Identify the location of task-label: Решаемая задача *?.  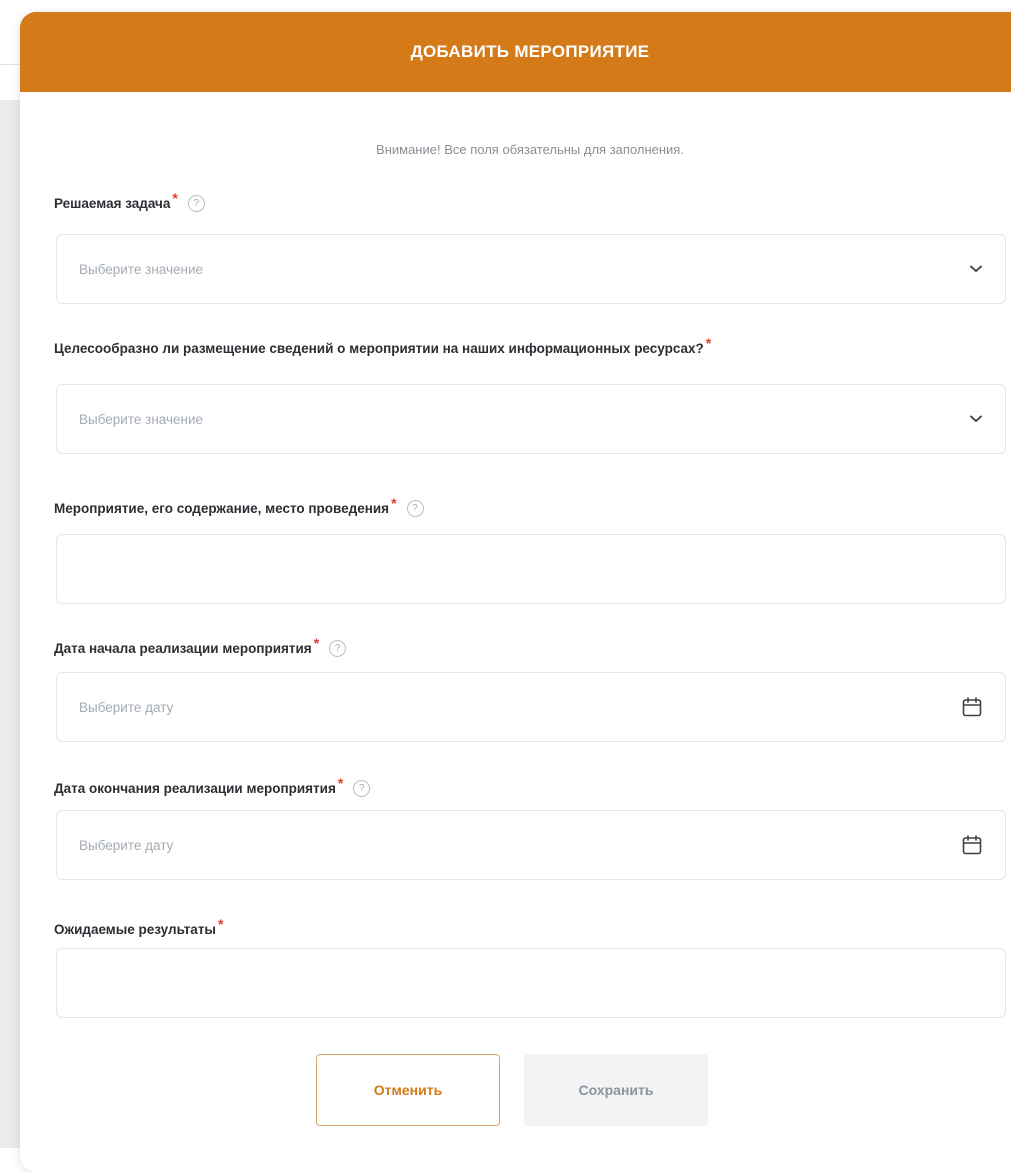
(129, 202).